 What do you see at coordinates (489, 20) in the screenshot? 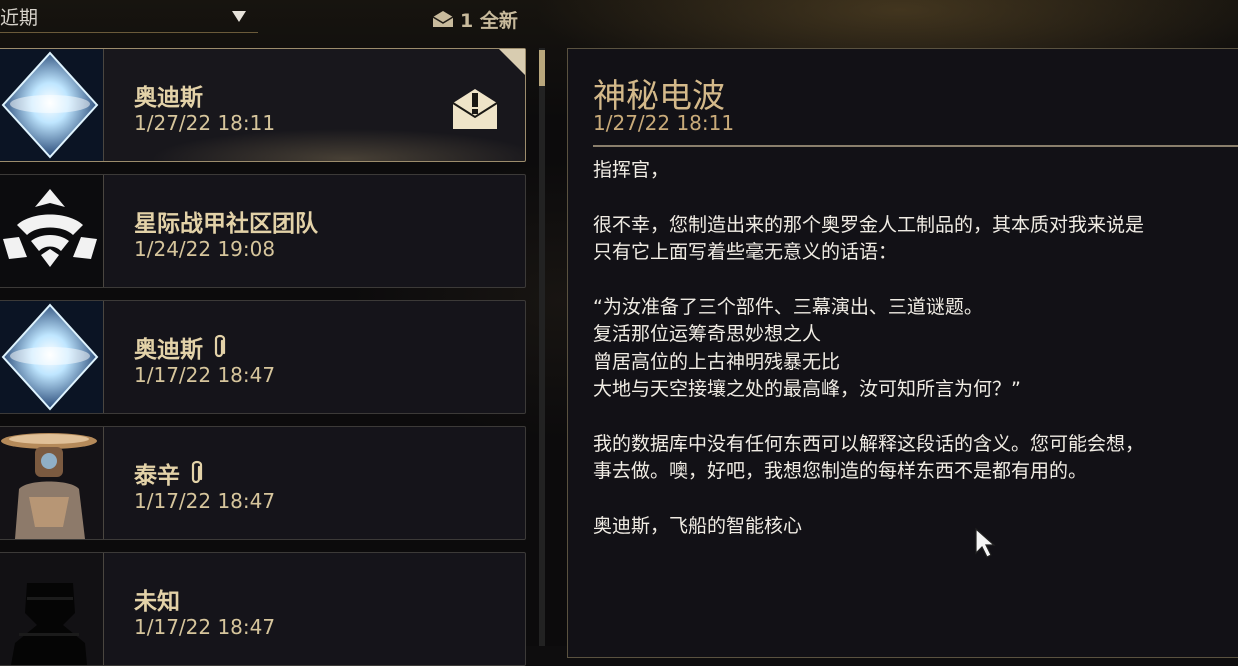
I see `new-count-text: 1 全新` at bounding box center [489, 20].